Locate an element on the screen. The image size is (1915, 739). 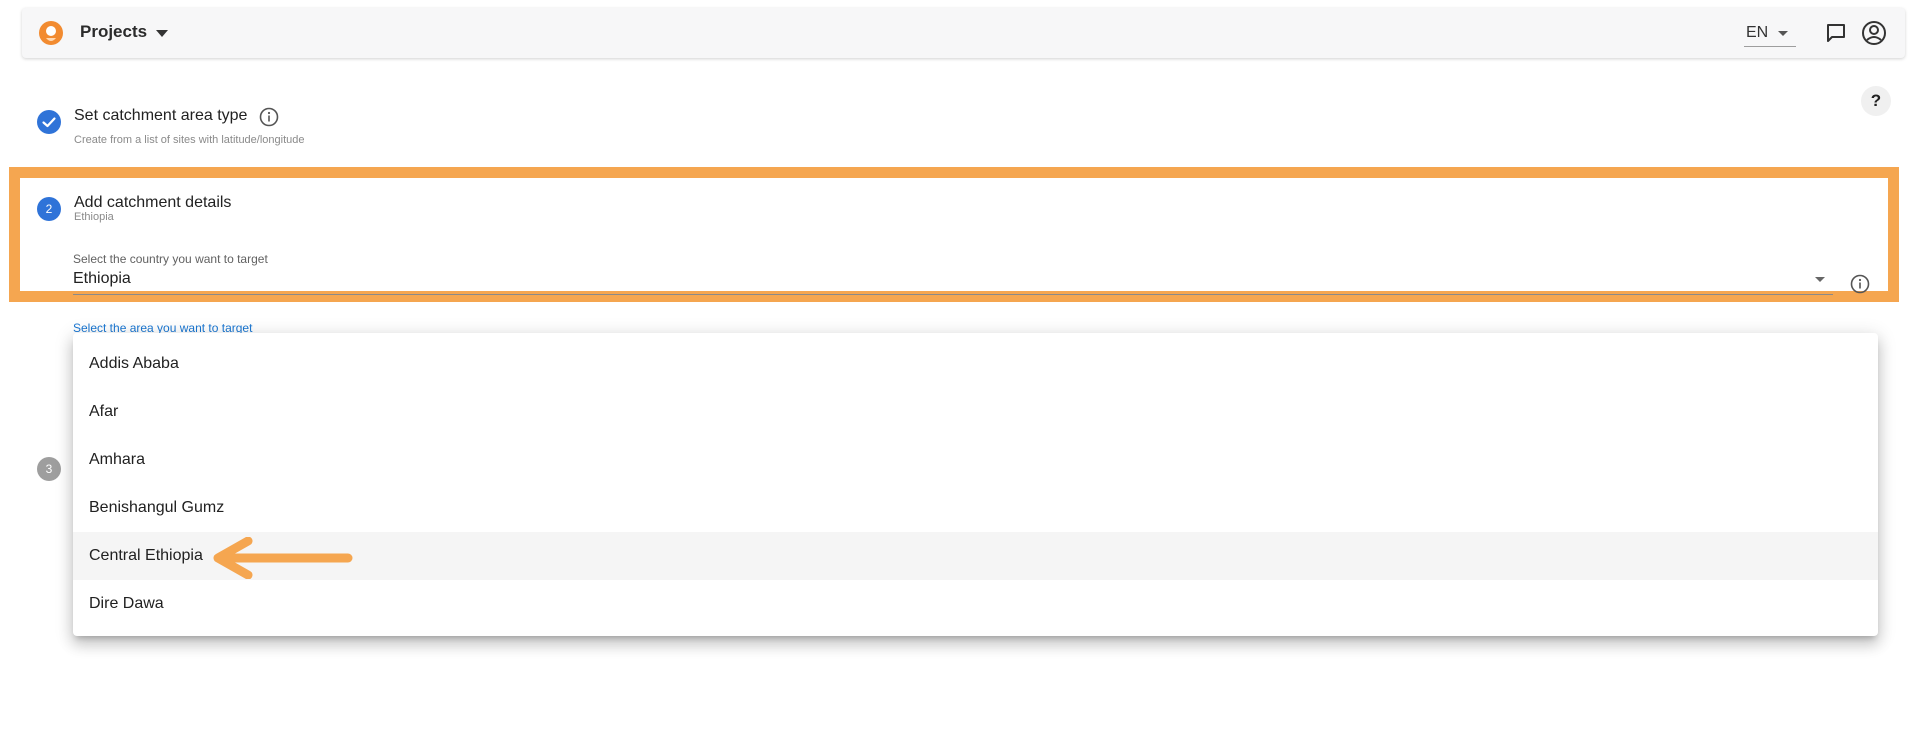
menu-item-benishangul-gumz: Benishangul Gumz is located at coordinates (975, 508).